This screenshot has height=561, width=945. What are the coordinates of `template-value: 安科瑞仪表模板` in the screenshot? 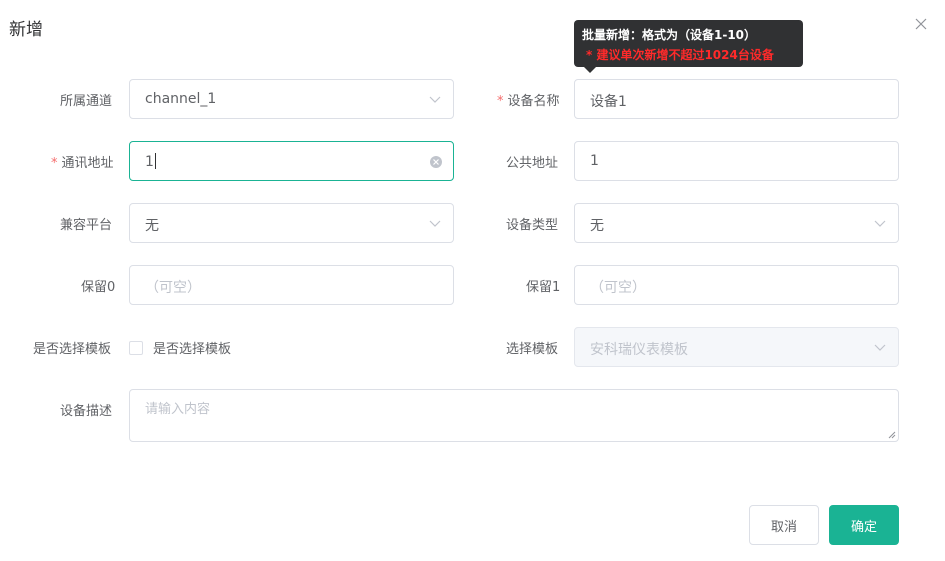 It's located at (639, 350).